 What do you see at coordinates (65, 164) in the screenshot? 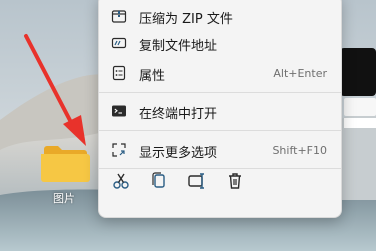
I see `folder-icon` at bounding box center [65, 164].